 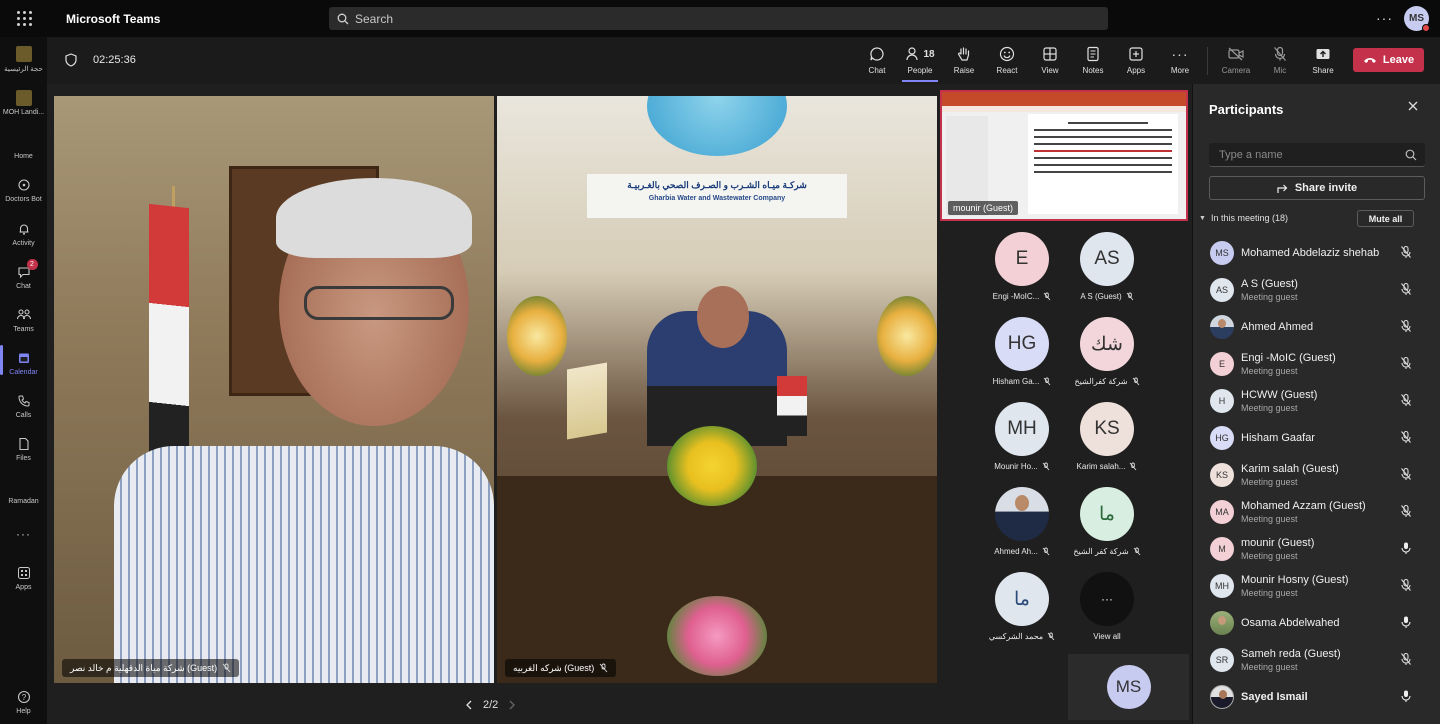 What do you see at coordinates (1388, 60) in the screenshot?
I see `leave-button: Leave` at bounding box center [1388, 60].